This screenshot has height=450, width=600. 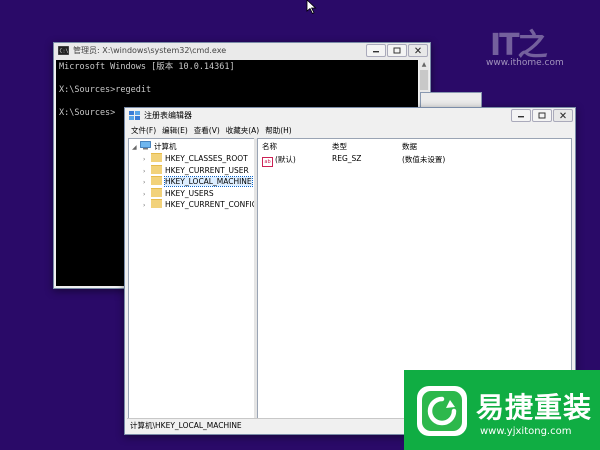 What do you see at coordinates (143, 131) in the screenshot?
I see `menu-file: 文件(F)` at bounding box center [143, 131].